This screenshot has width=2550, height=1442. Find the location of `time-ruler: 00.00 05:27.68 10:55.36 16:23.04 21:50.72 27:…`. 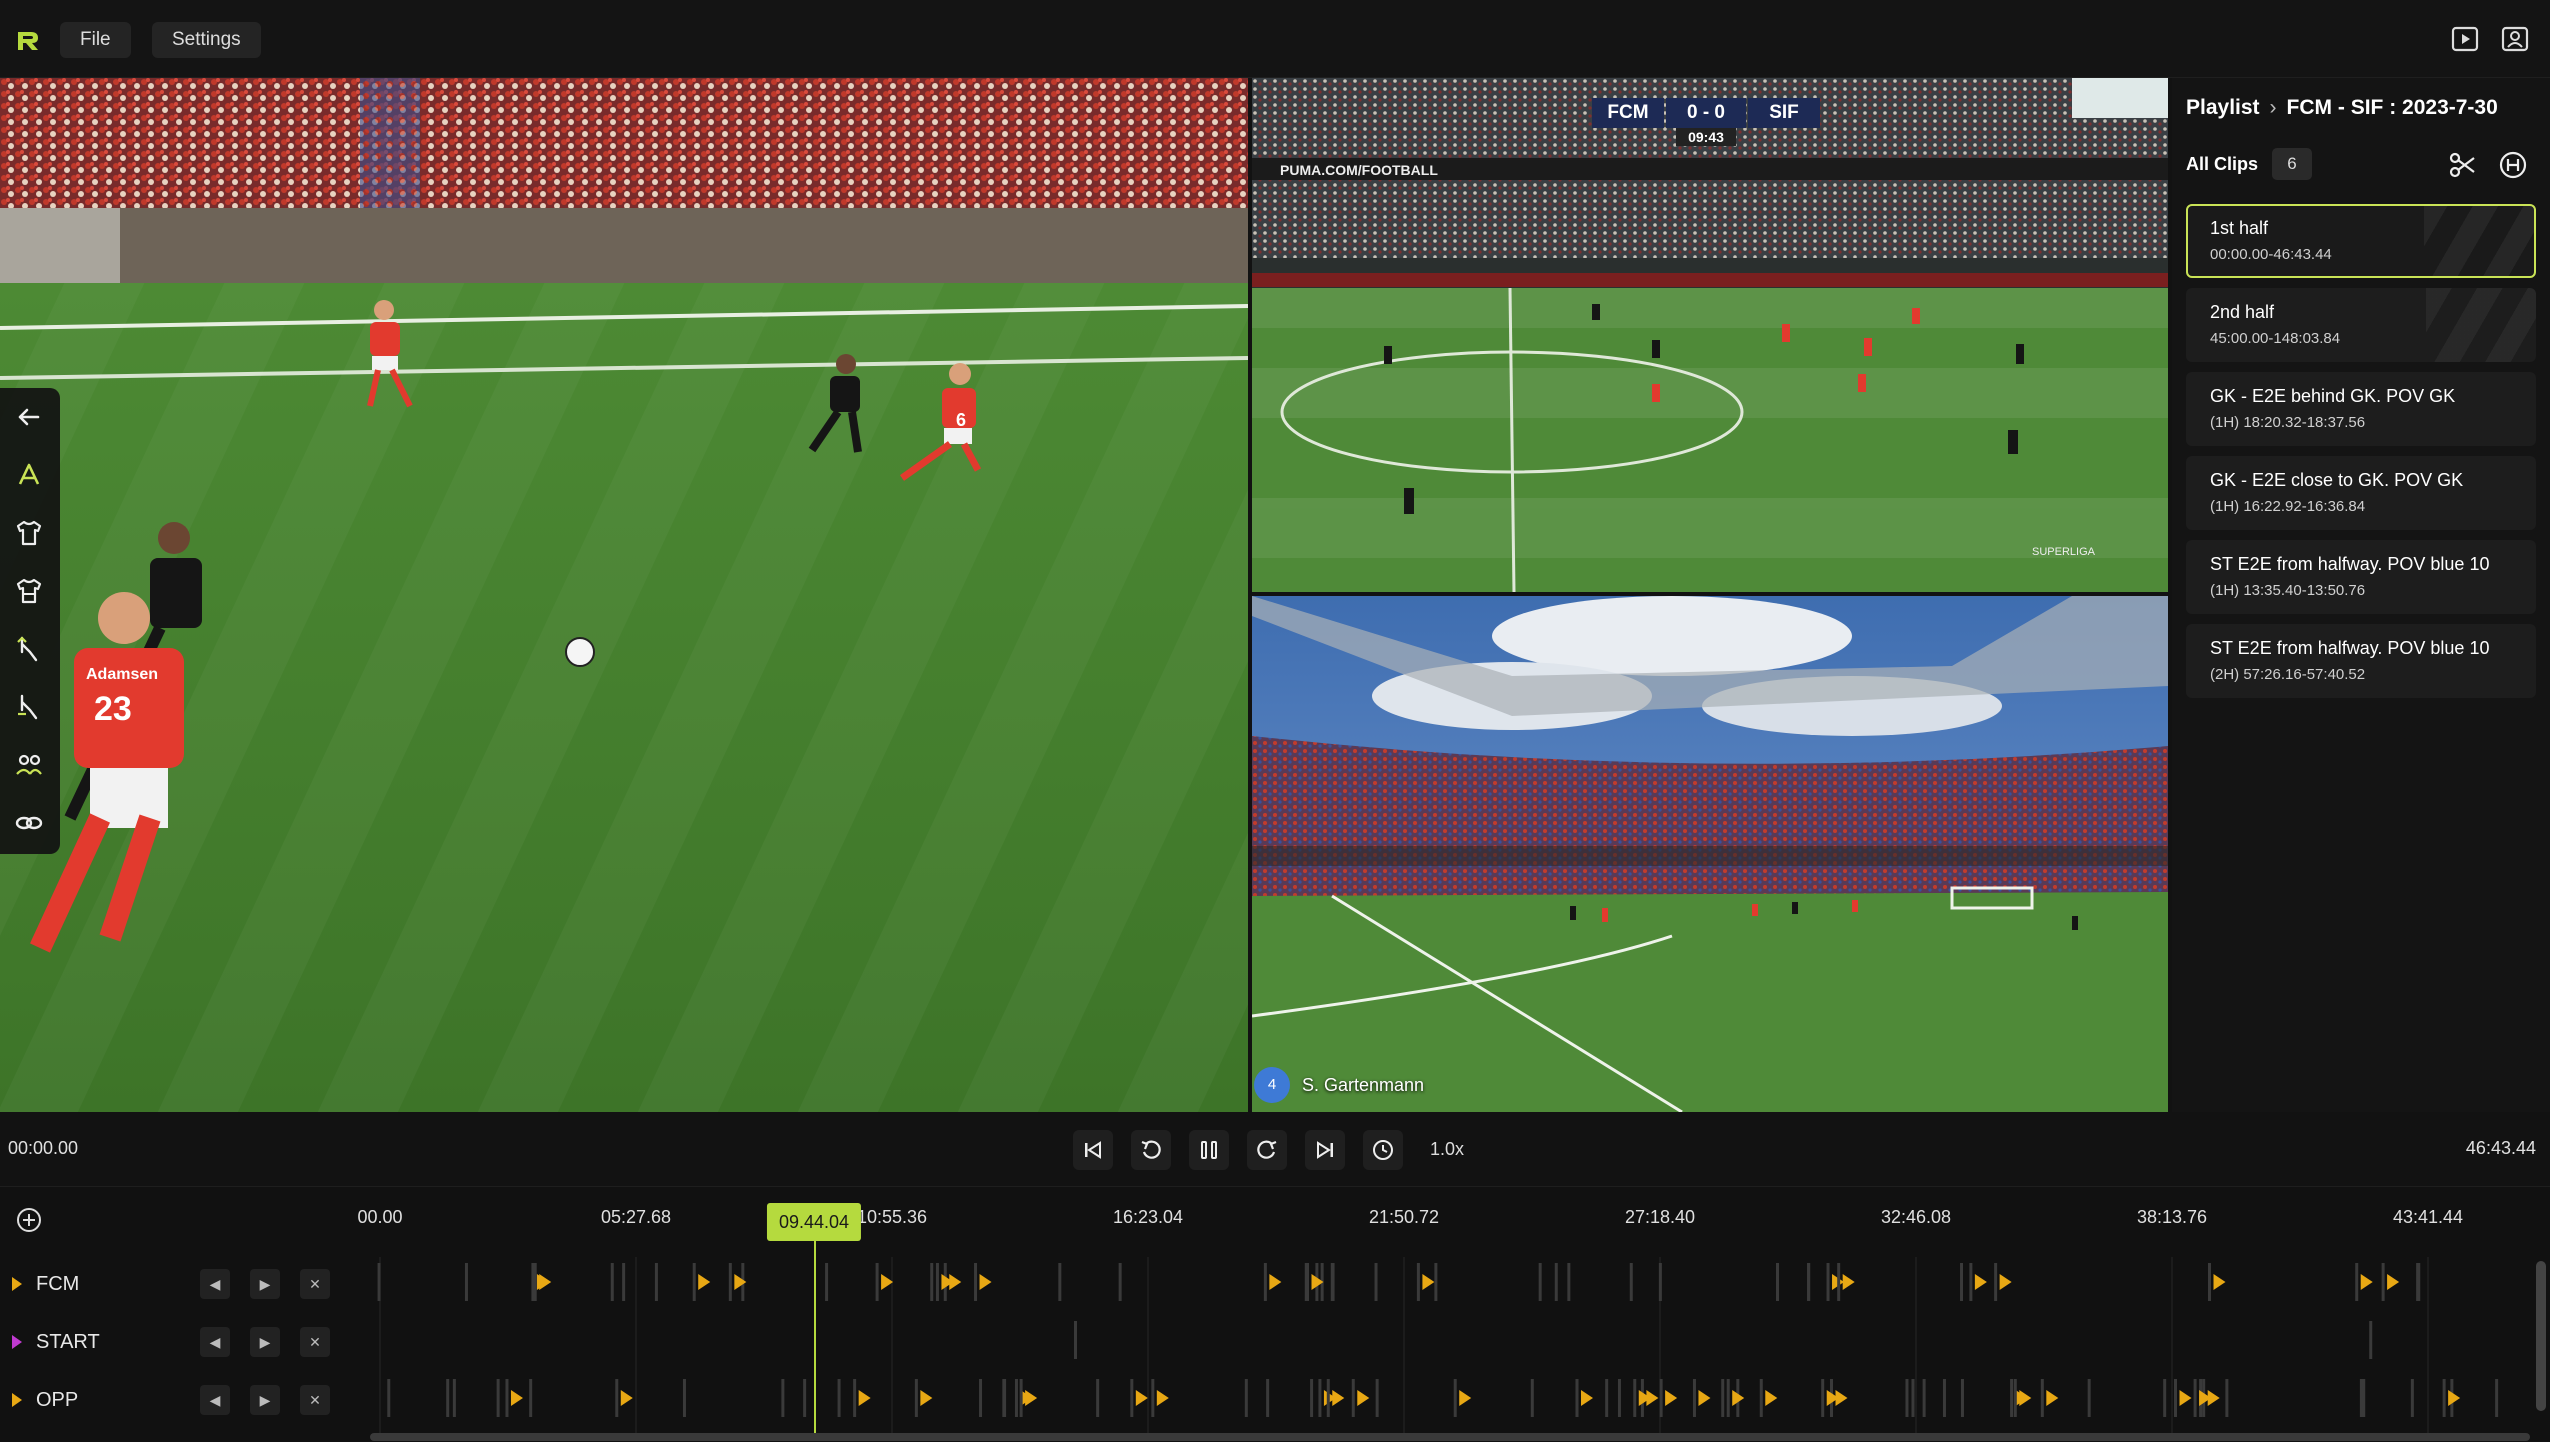

time-ruler: 00.00 05:27.68 10:55.36 16:23.04 21:50.72 27:… is located at coordinates (1446, 1222).